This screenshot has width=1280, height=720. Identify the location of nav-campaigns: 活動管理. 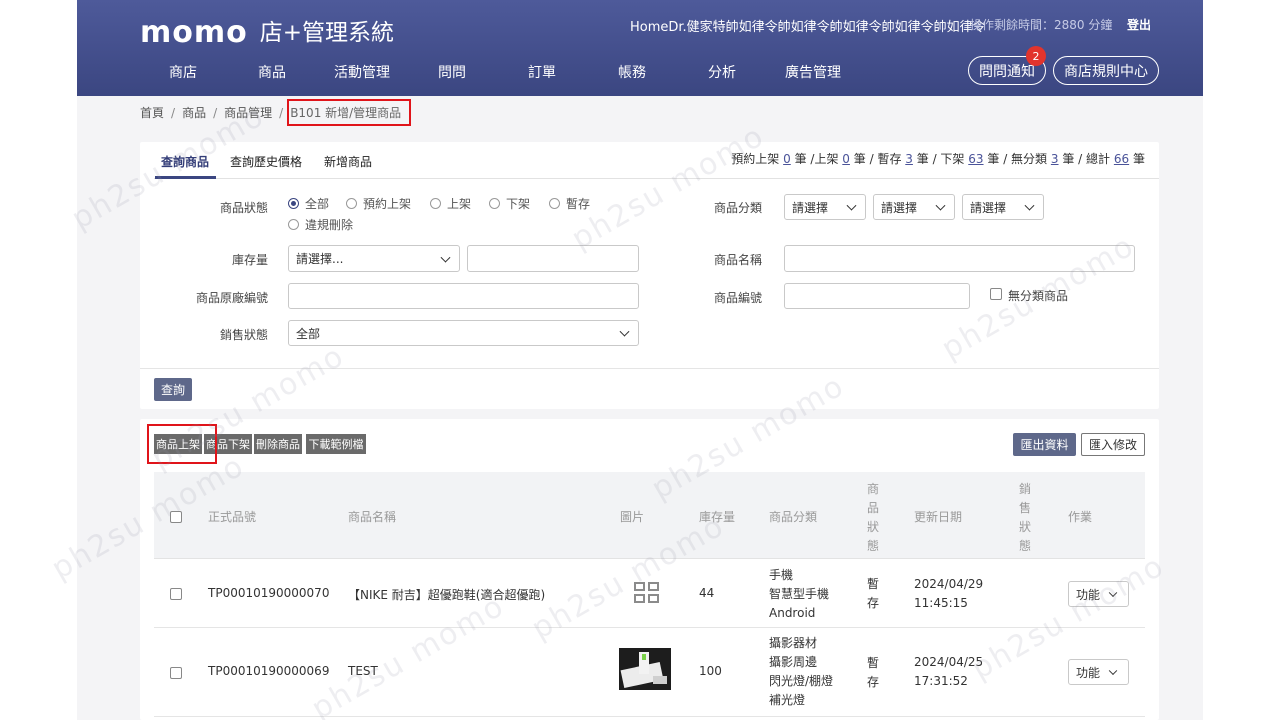
(362, 72).